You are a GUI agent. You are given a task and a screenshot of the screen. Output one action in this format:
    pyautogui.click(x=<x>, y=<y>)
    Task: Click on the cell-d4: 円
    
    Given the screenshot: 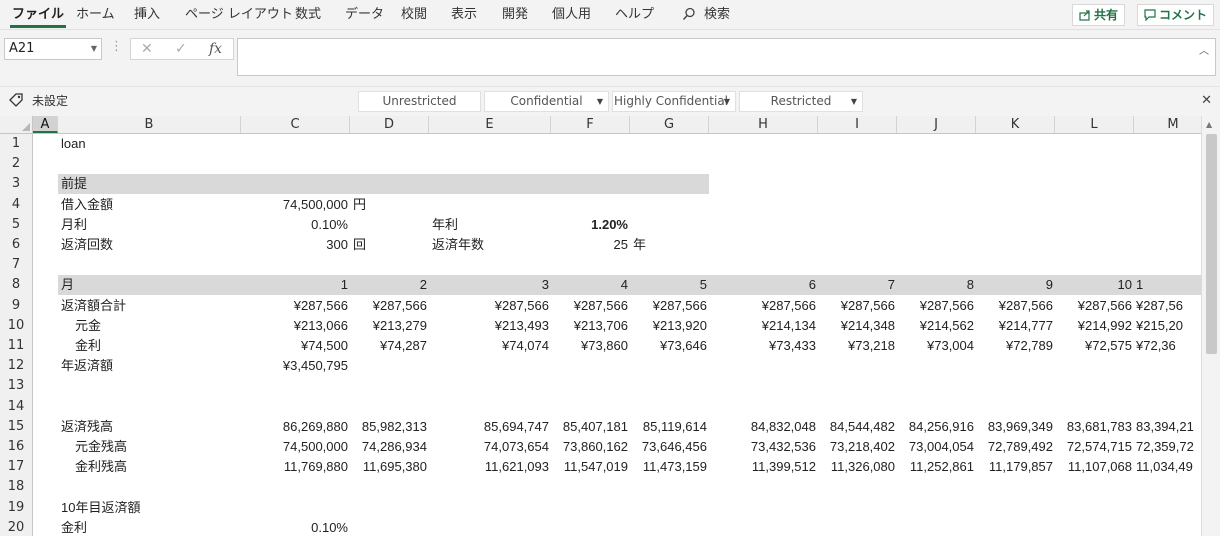 What is the action you would take?
    pyautogui.click(x=359, y=205)
    